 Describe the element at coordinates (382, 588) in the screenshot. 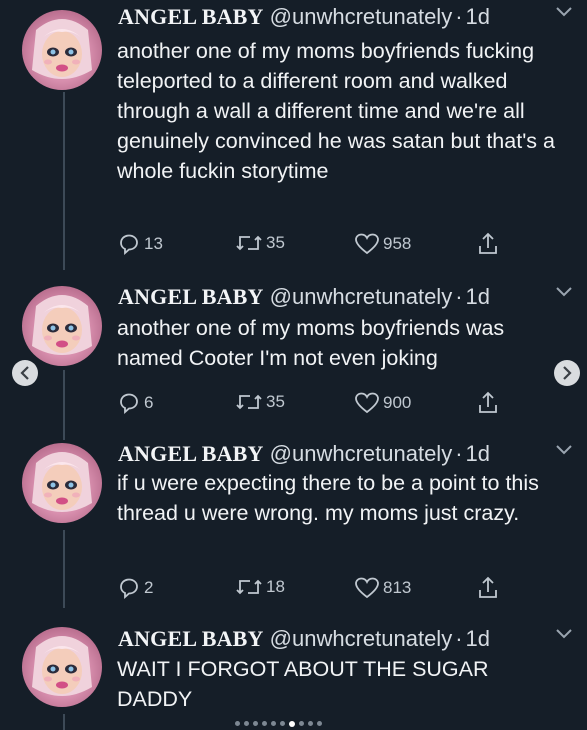

I see `like-button: 813` at that location.